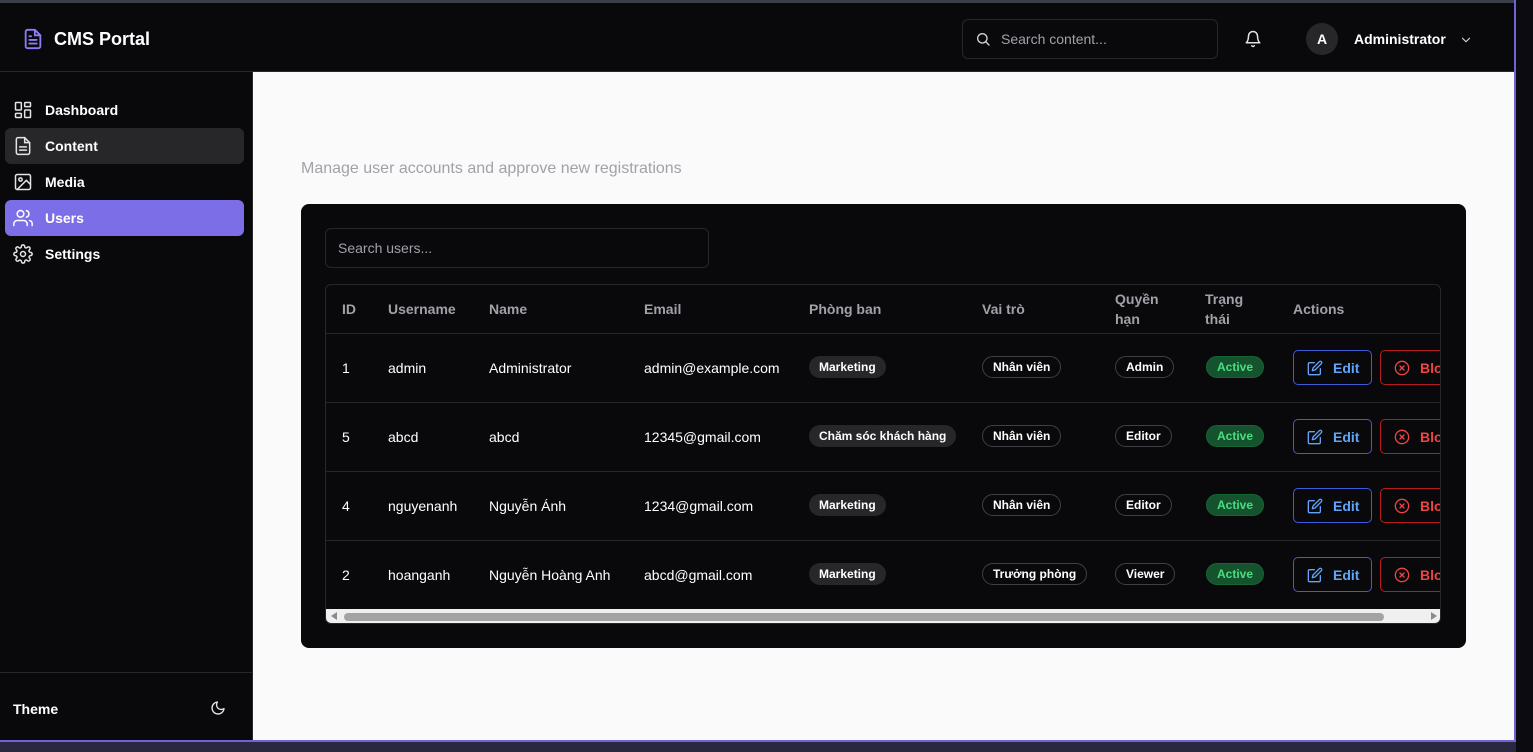 The height and width of the screenshot is (752, 1533). I want to click on users-icon, so click(23, 218).